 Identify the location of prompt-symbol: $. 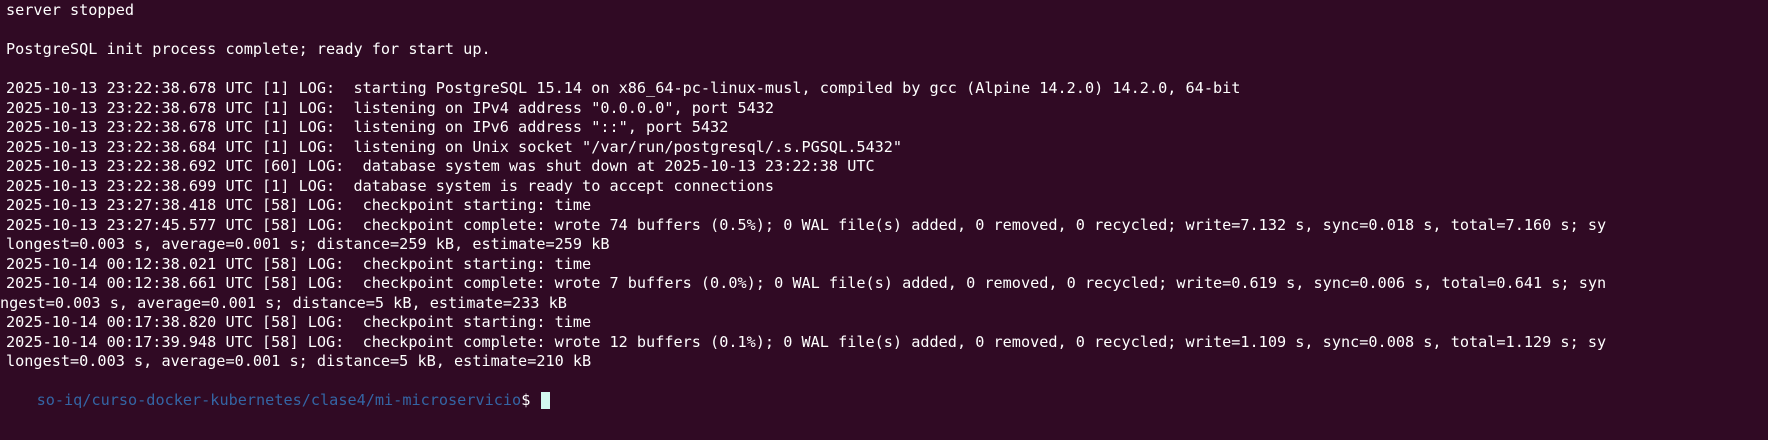
(530, 399).